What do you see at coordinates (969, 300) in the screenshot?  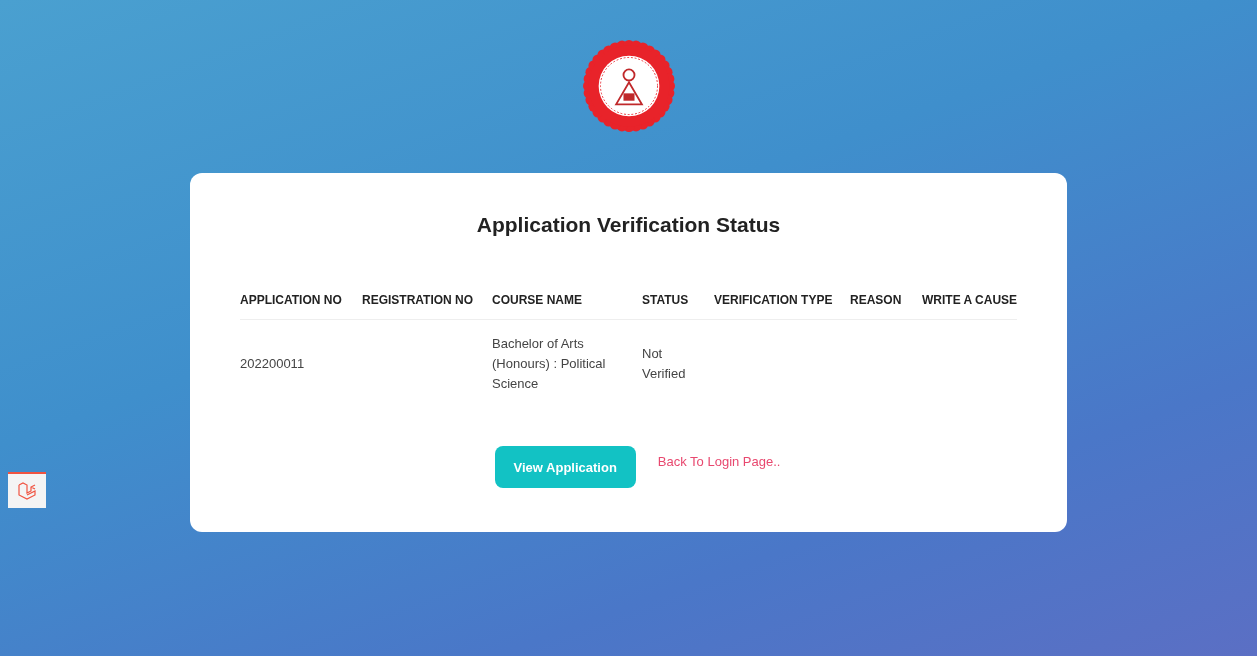 I see `column-header: WRITE A CAUSE` at bounding box center [969, 300].